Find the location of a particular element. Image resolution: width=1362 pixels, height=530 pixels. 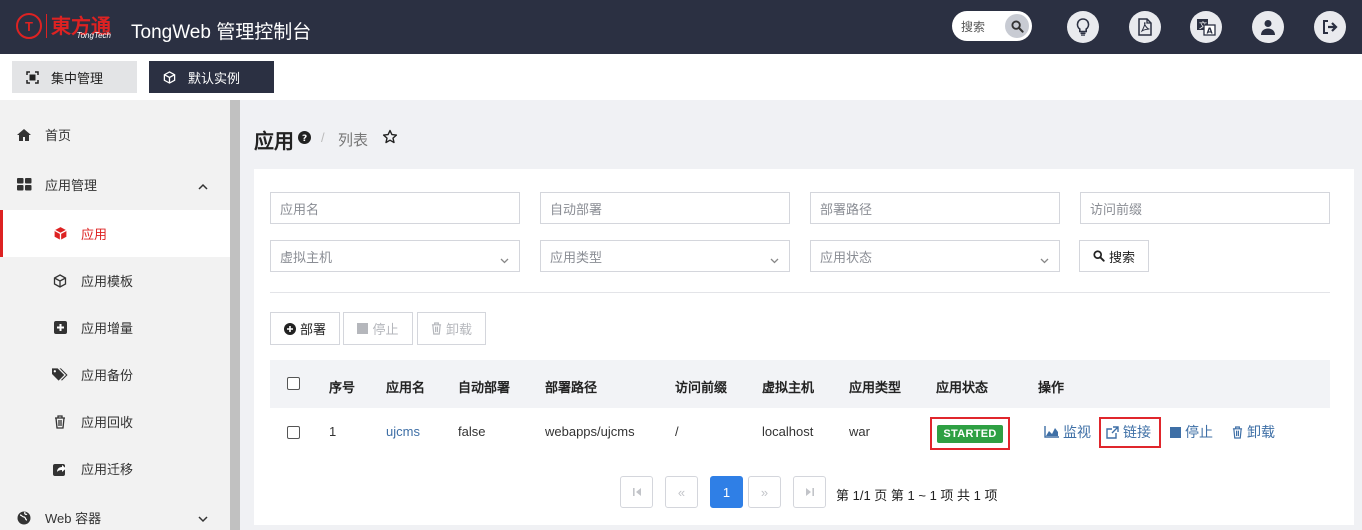

search-button-label: 搜索 is located at coordinates (1121, 257).